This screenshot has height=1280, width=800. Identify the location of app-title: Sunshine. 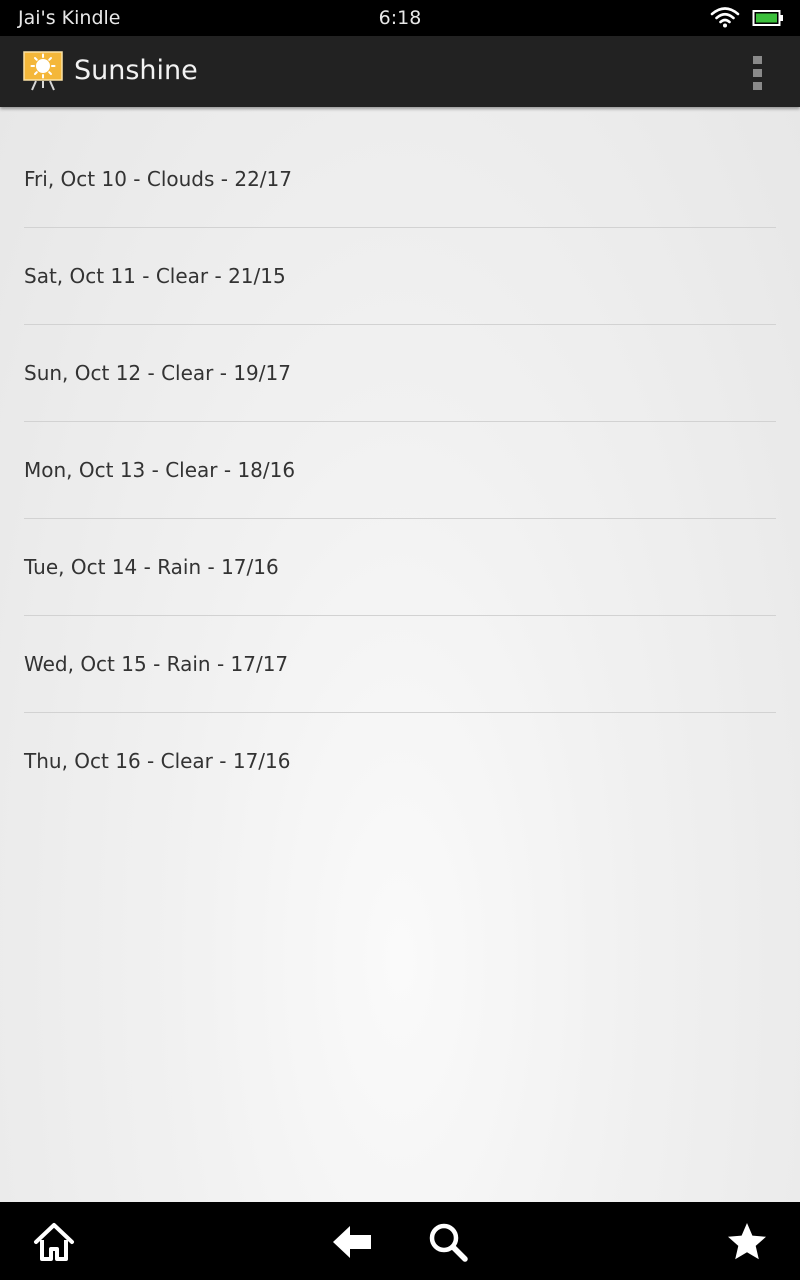
(136, 70).